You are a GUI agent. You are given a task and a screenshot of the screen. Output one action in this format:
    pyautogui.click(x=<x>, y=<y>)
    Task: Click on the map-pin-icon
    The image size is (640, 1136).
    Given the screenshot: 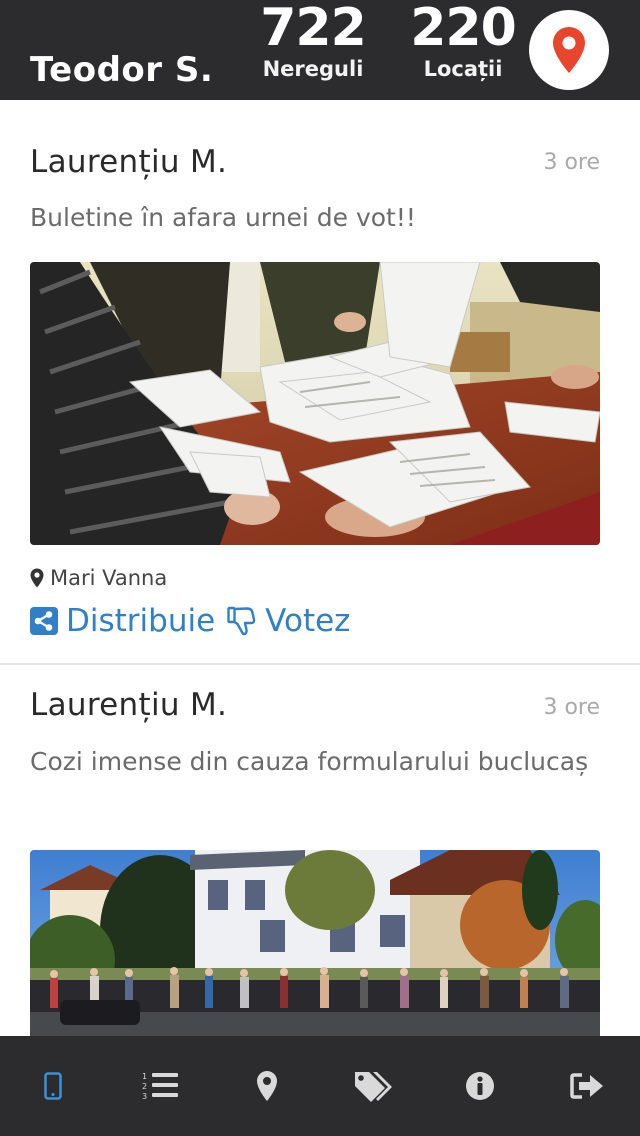 What is the action you would take?
    pyautogui.click(x=569, y=50)
    